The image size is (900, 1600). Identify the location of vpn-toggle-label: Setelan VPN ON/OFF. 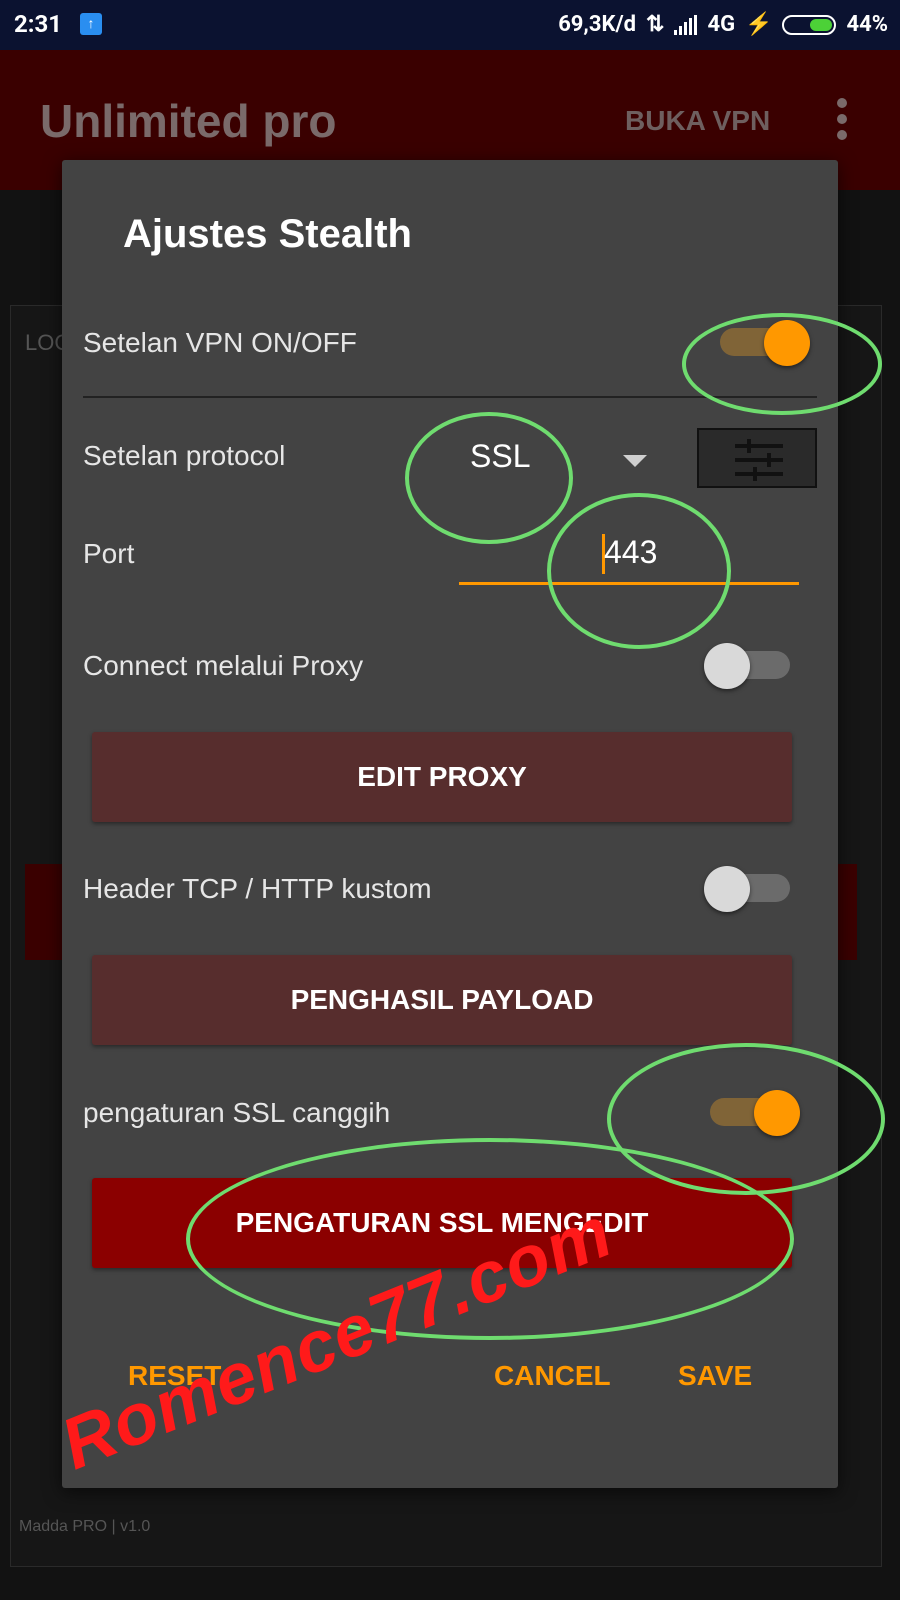
(220, 342).